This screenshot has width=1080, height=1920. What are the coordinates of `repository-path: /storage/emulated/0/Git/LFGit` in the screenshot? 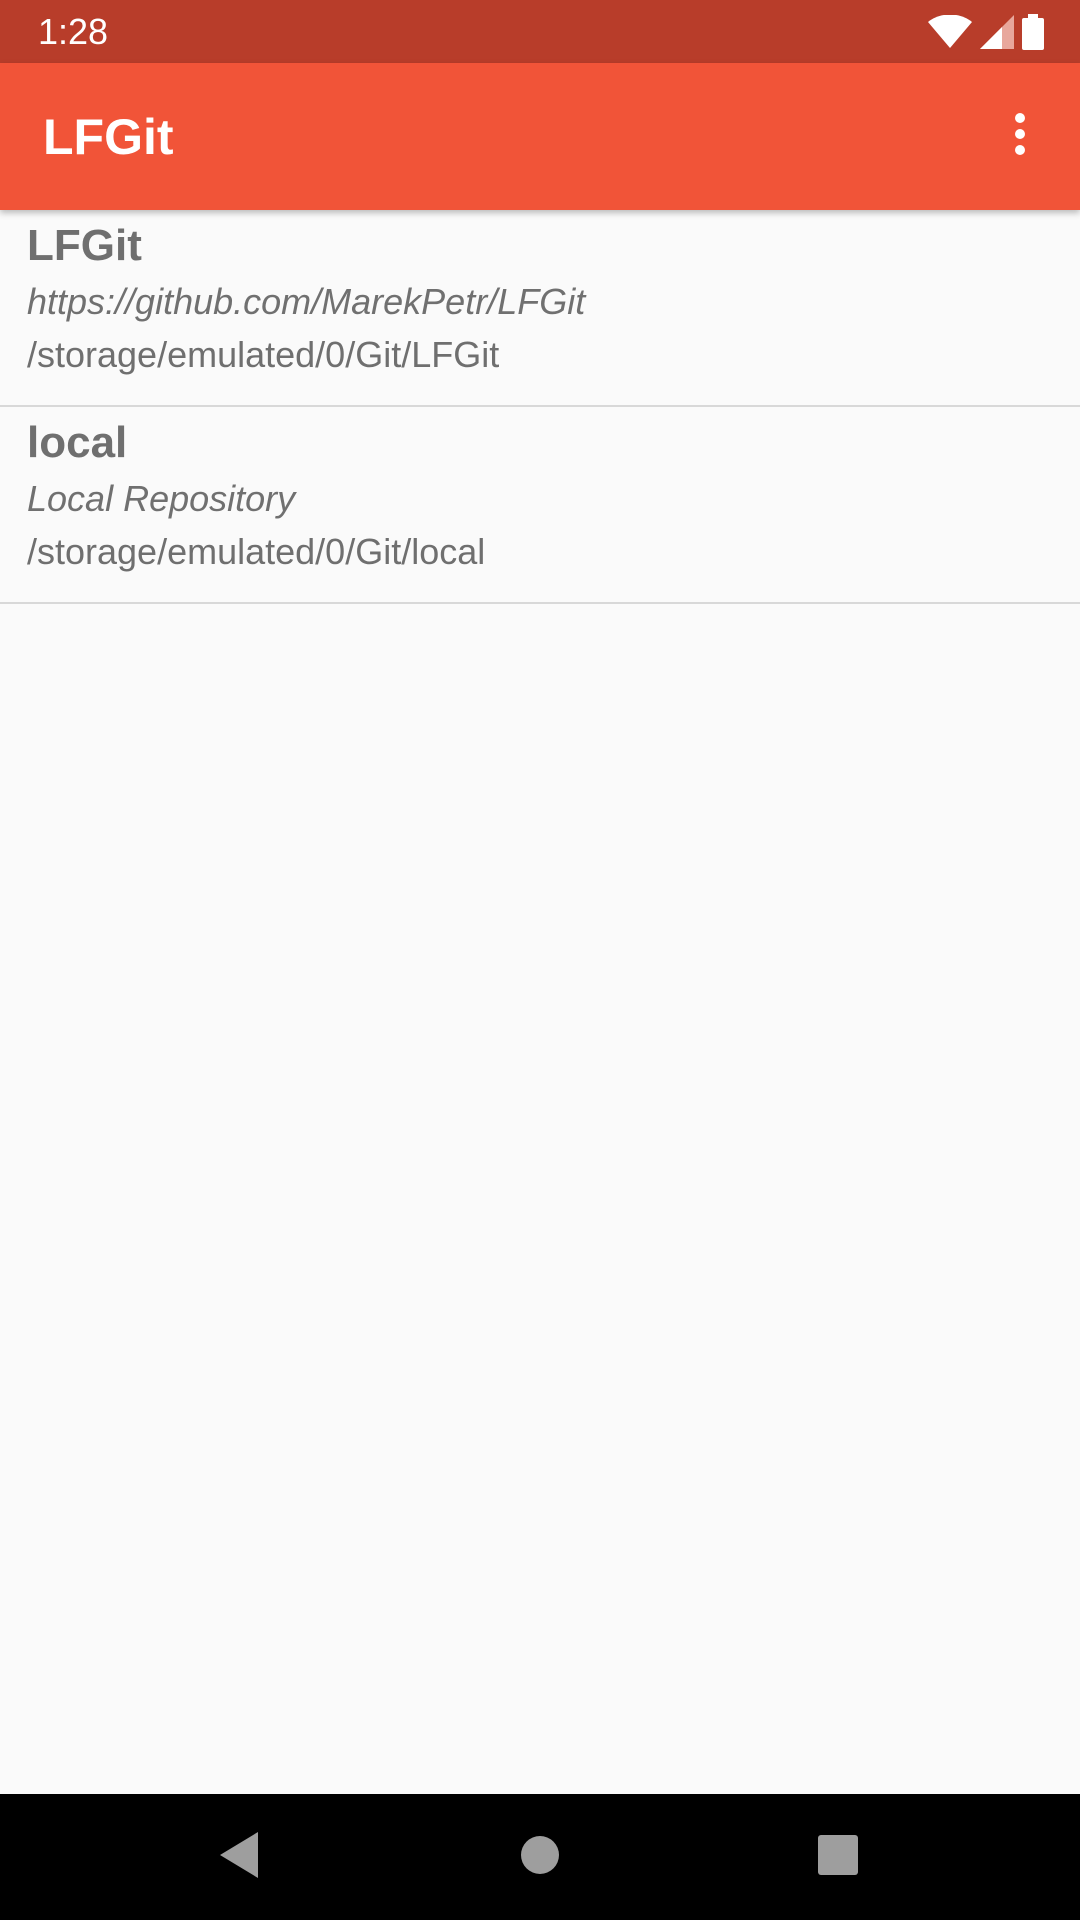 It's located at (263, 354).